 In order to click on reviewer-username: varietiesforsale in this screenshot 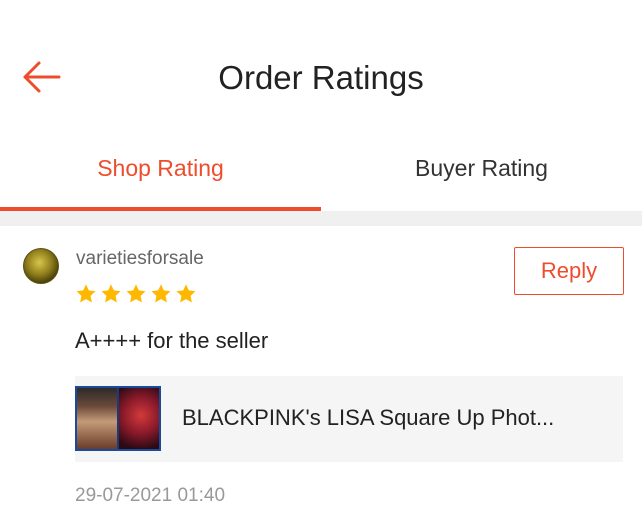, I will do `click(140, 258)`.